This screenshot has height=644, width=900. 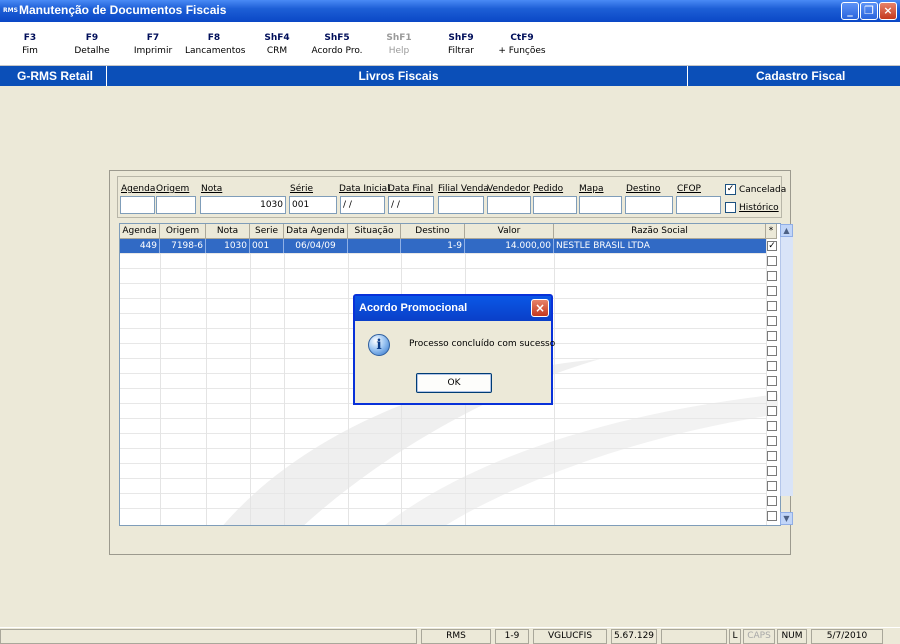 I want to click on agenda-field, so click(x=137, y=205).